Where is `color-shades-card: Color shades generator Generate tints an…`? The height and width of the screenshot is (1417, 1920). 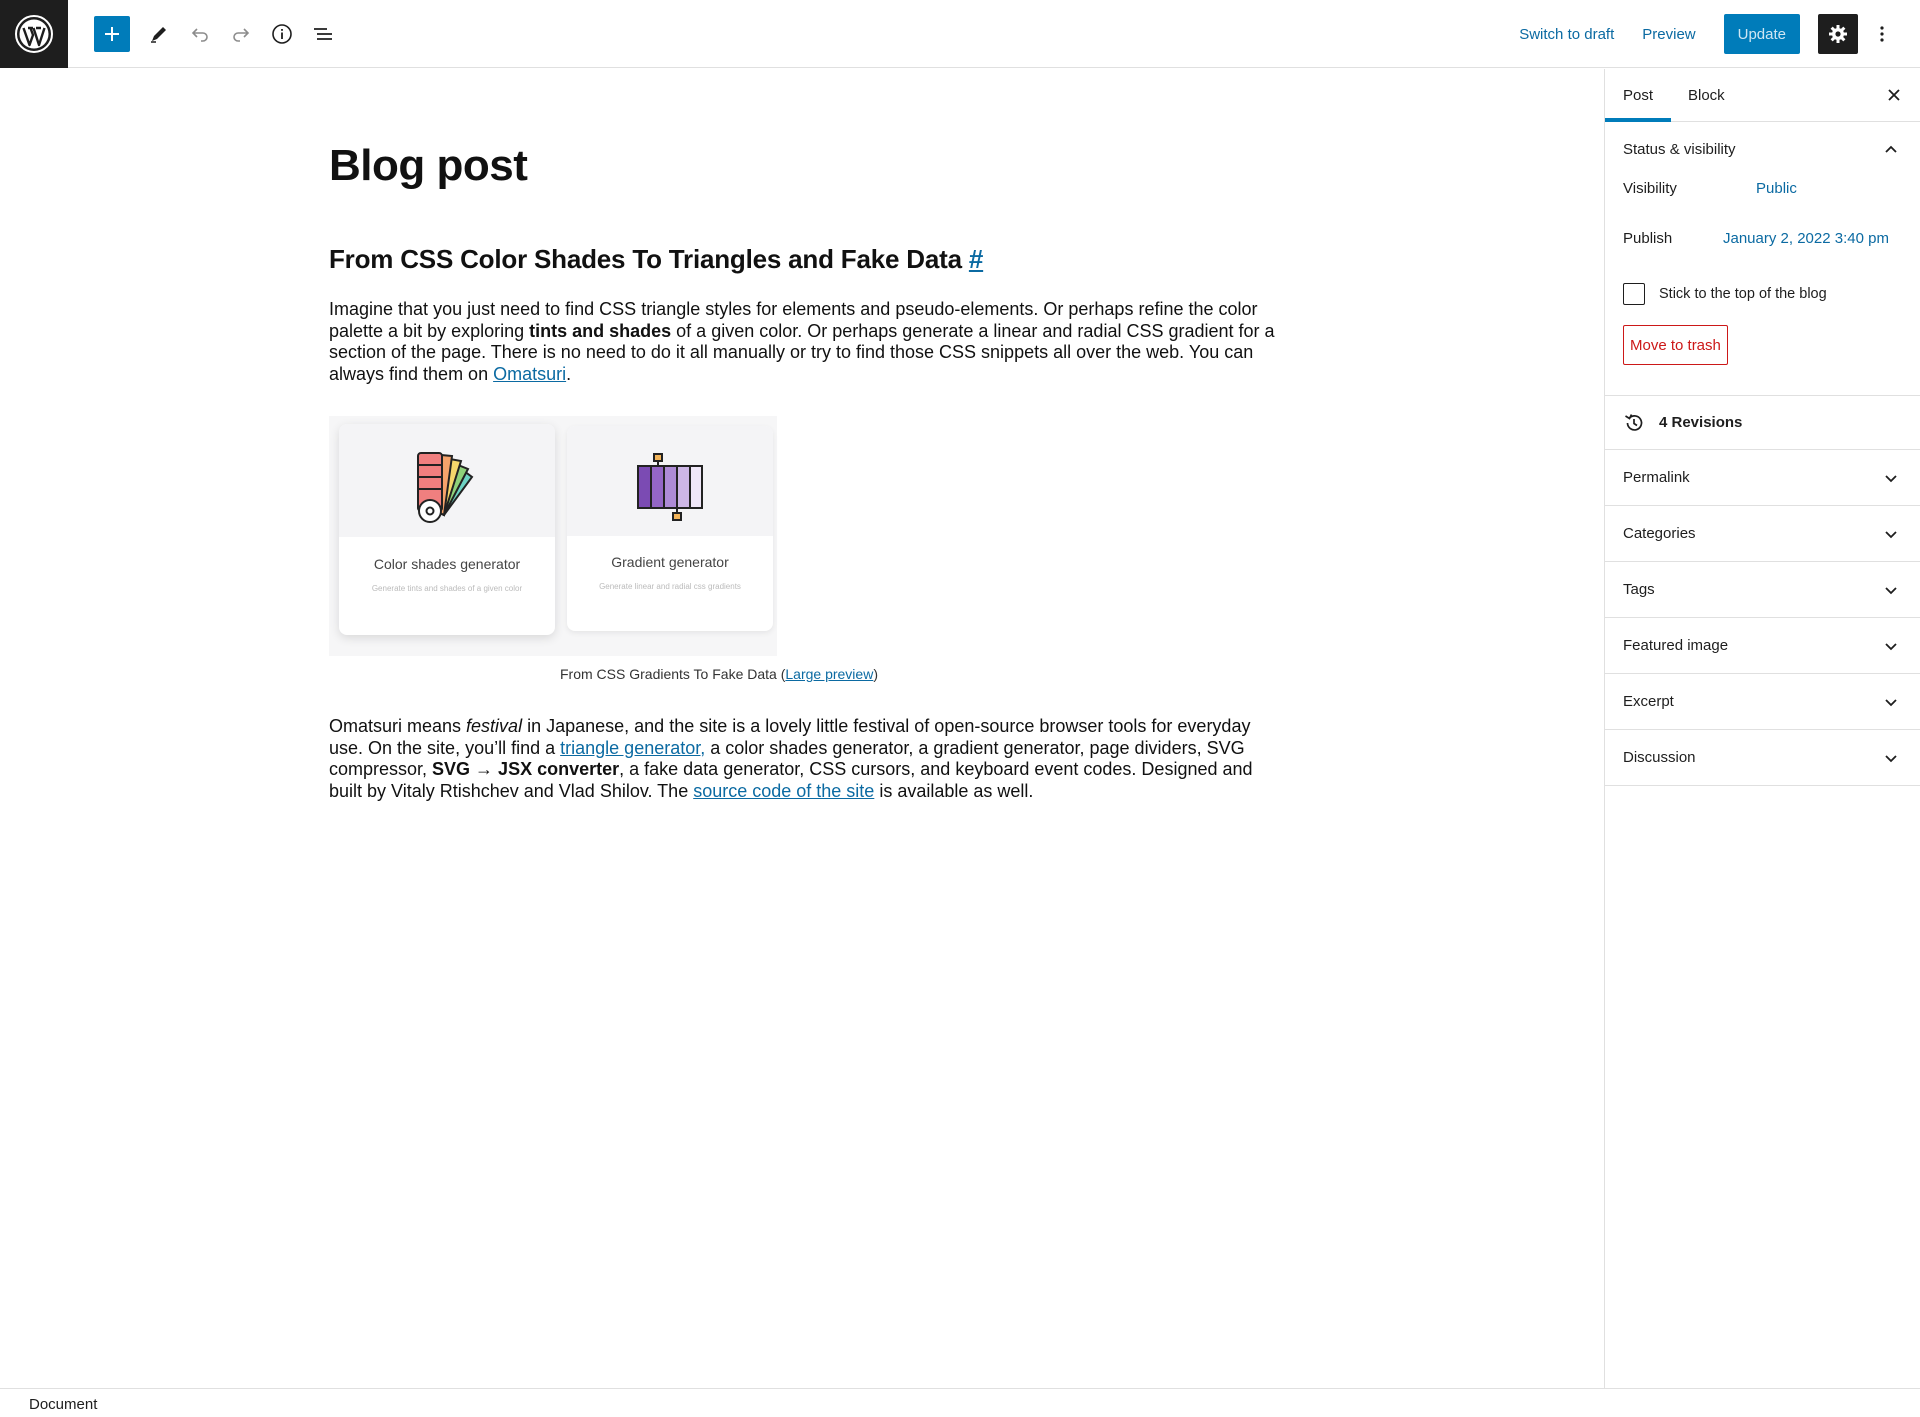 color-shades-card: Color shades generator Generate tints an… is located at coordinates (447, 529).